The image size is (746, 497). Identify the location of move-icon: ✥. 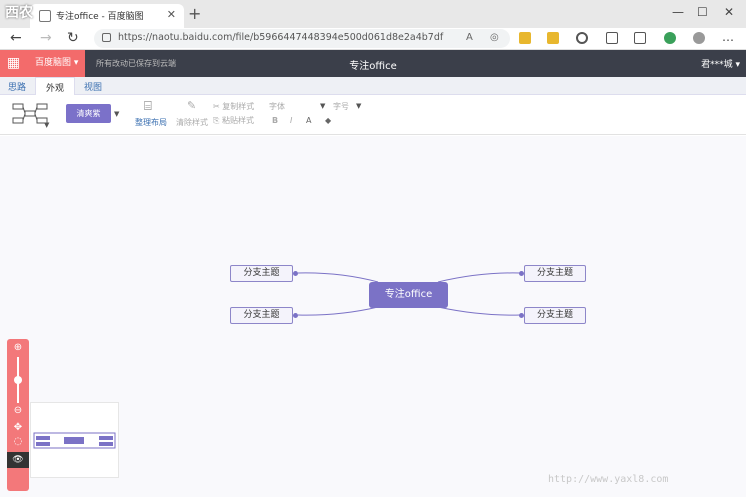
(18, 427).